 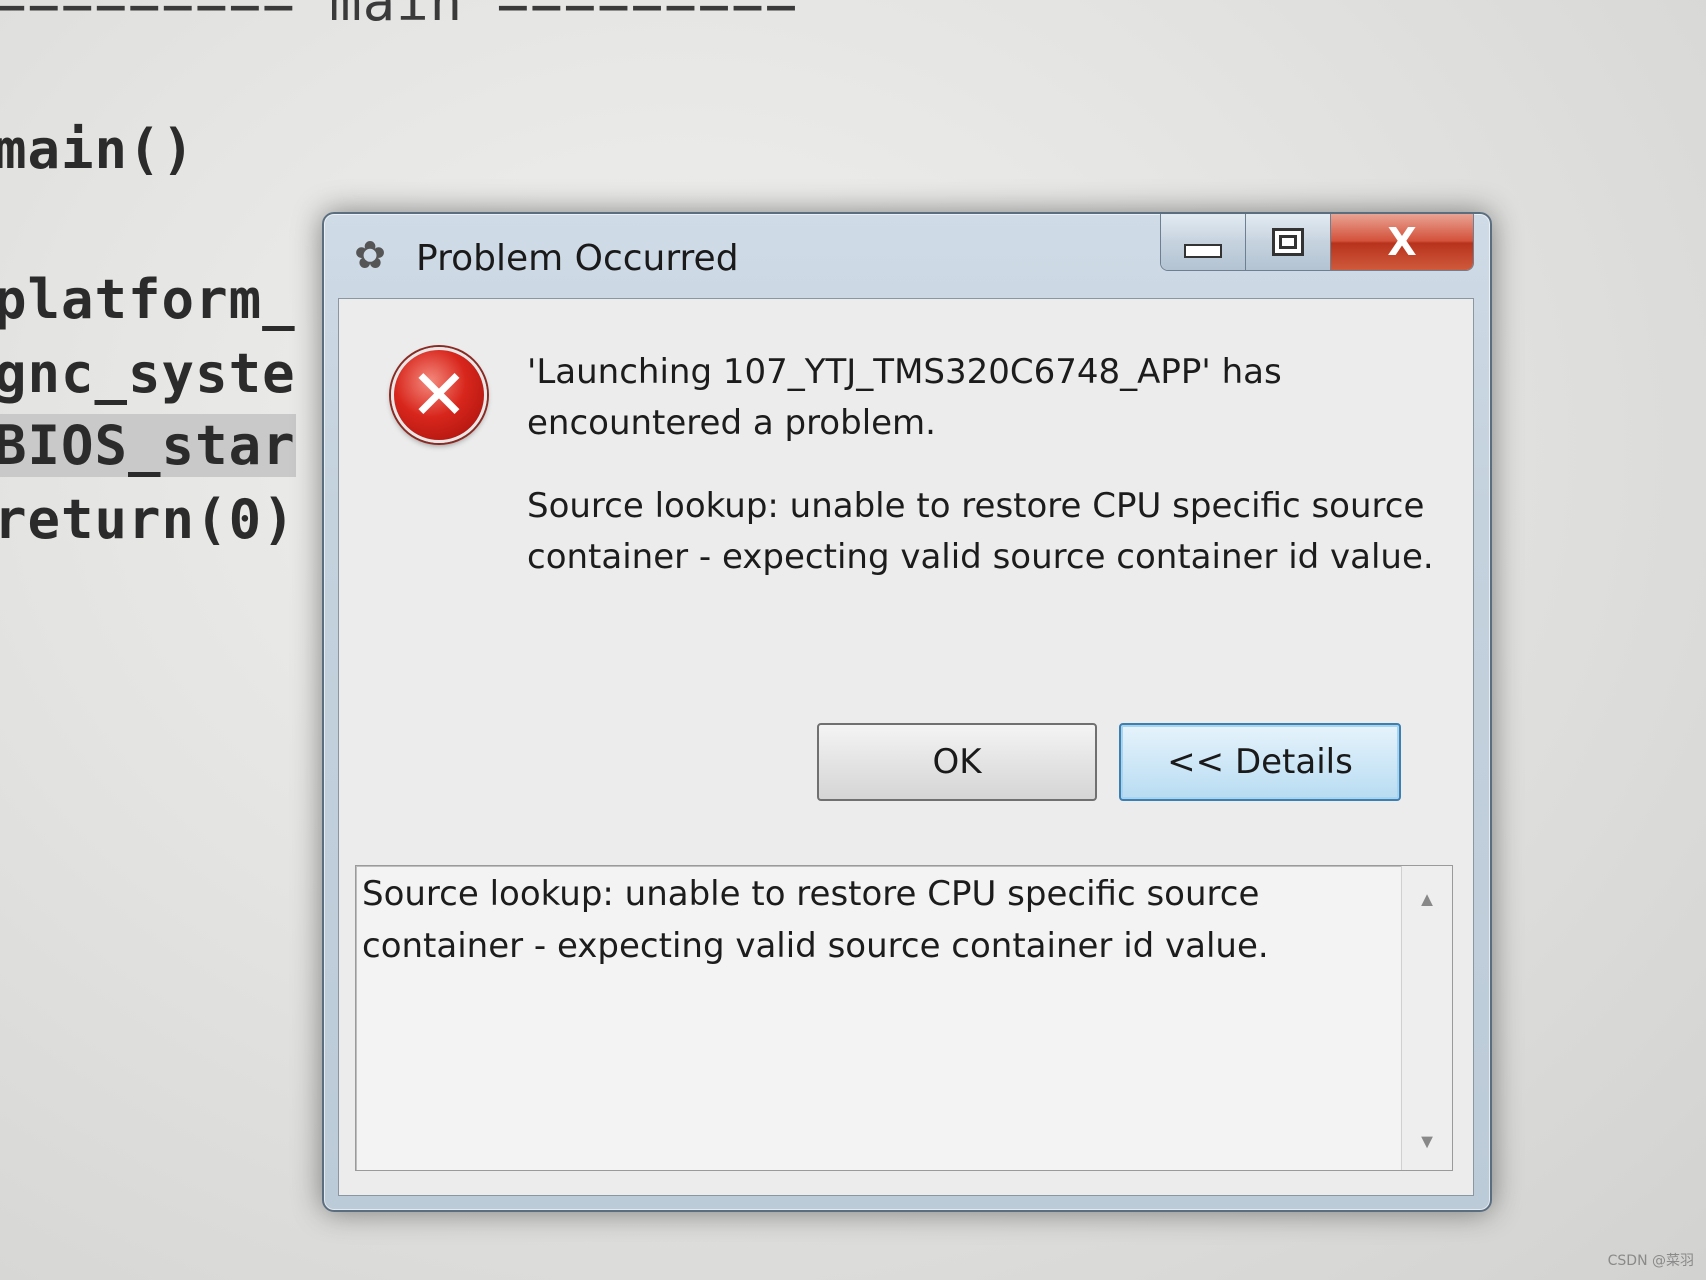 What do you see at coordinates (577, 258) in the screenshot?
I see `dialog-title: Problem Occurred` at bounding box center [577, 258].